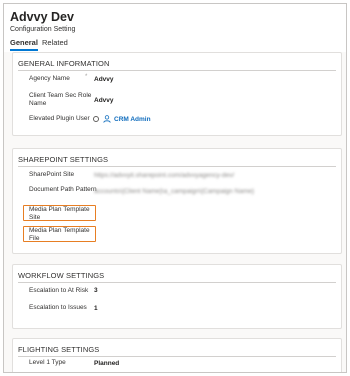 This screenshot has width=350, height=376. Describe the element at coordinates (96, 308) in the screenshot. I see `escalation-issues-field: 1` at that location.